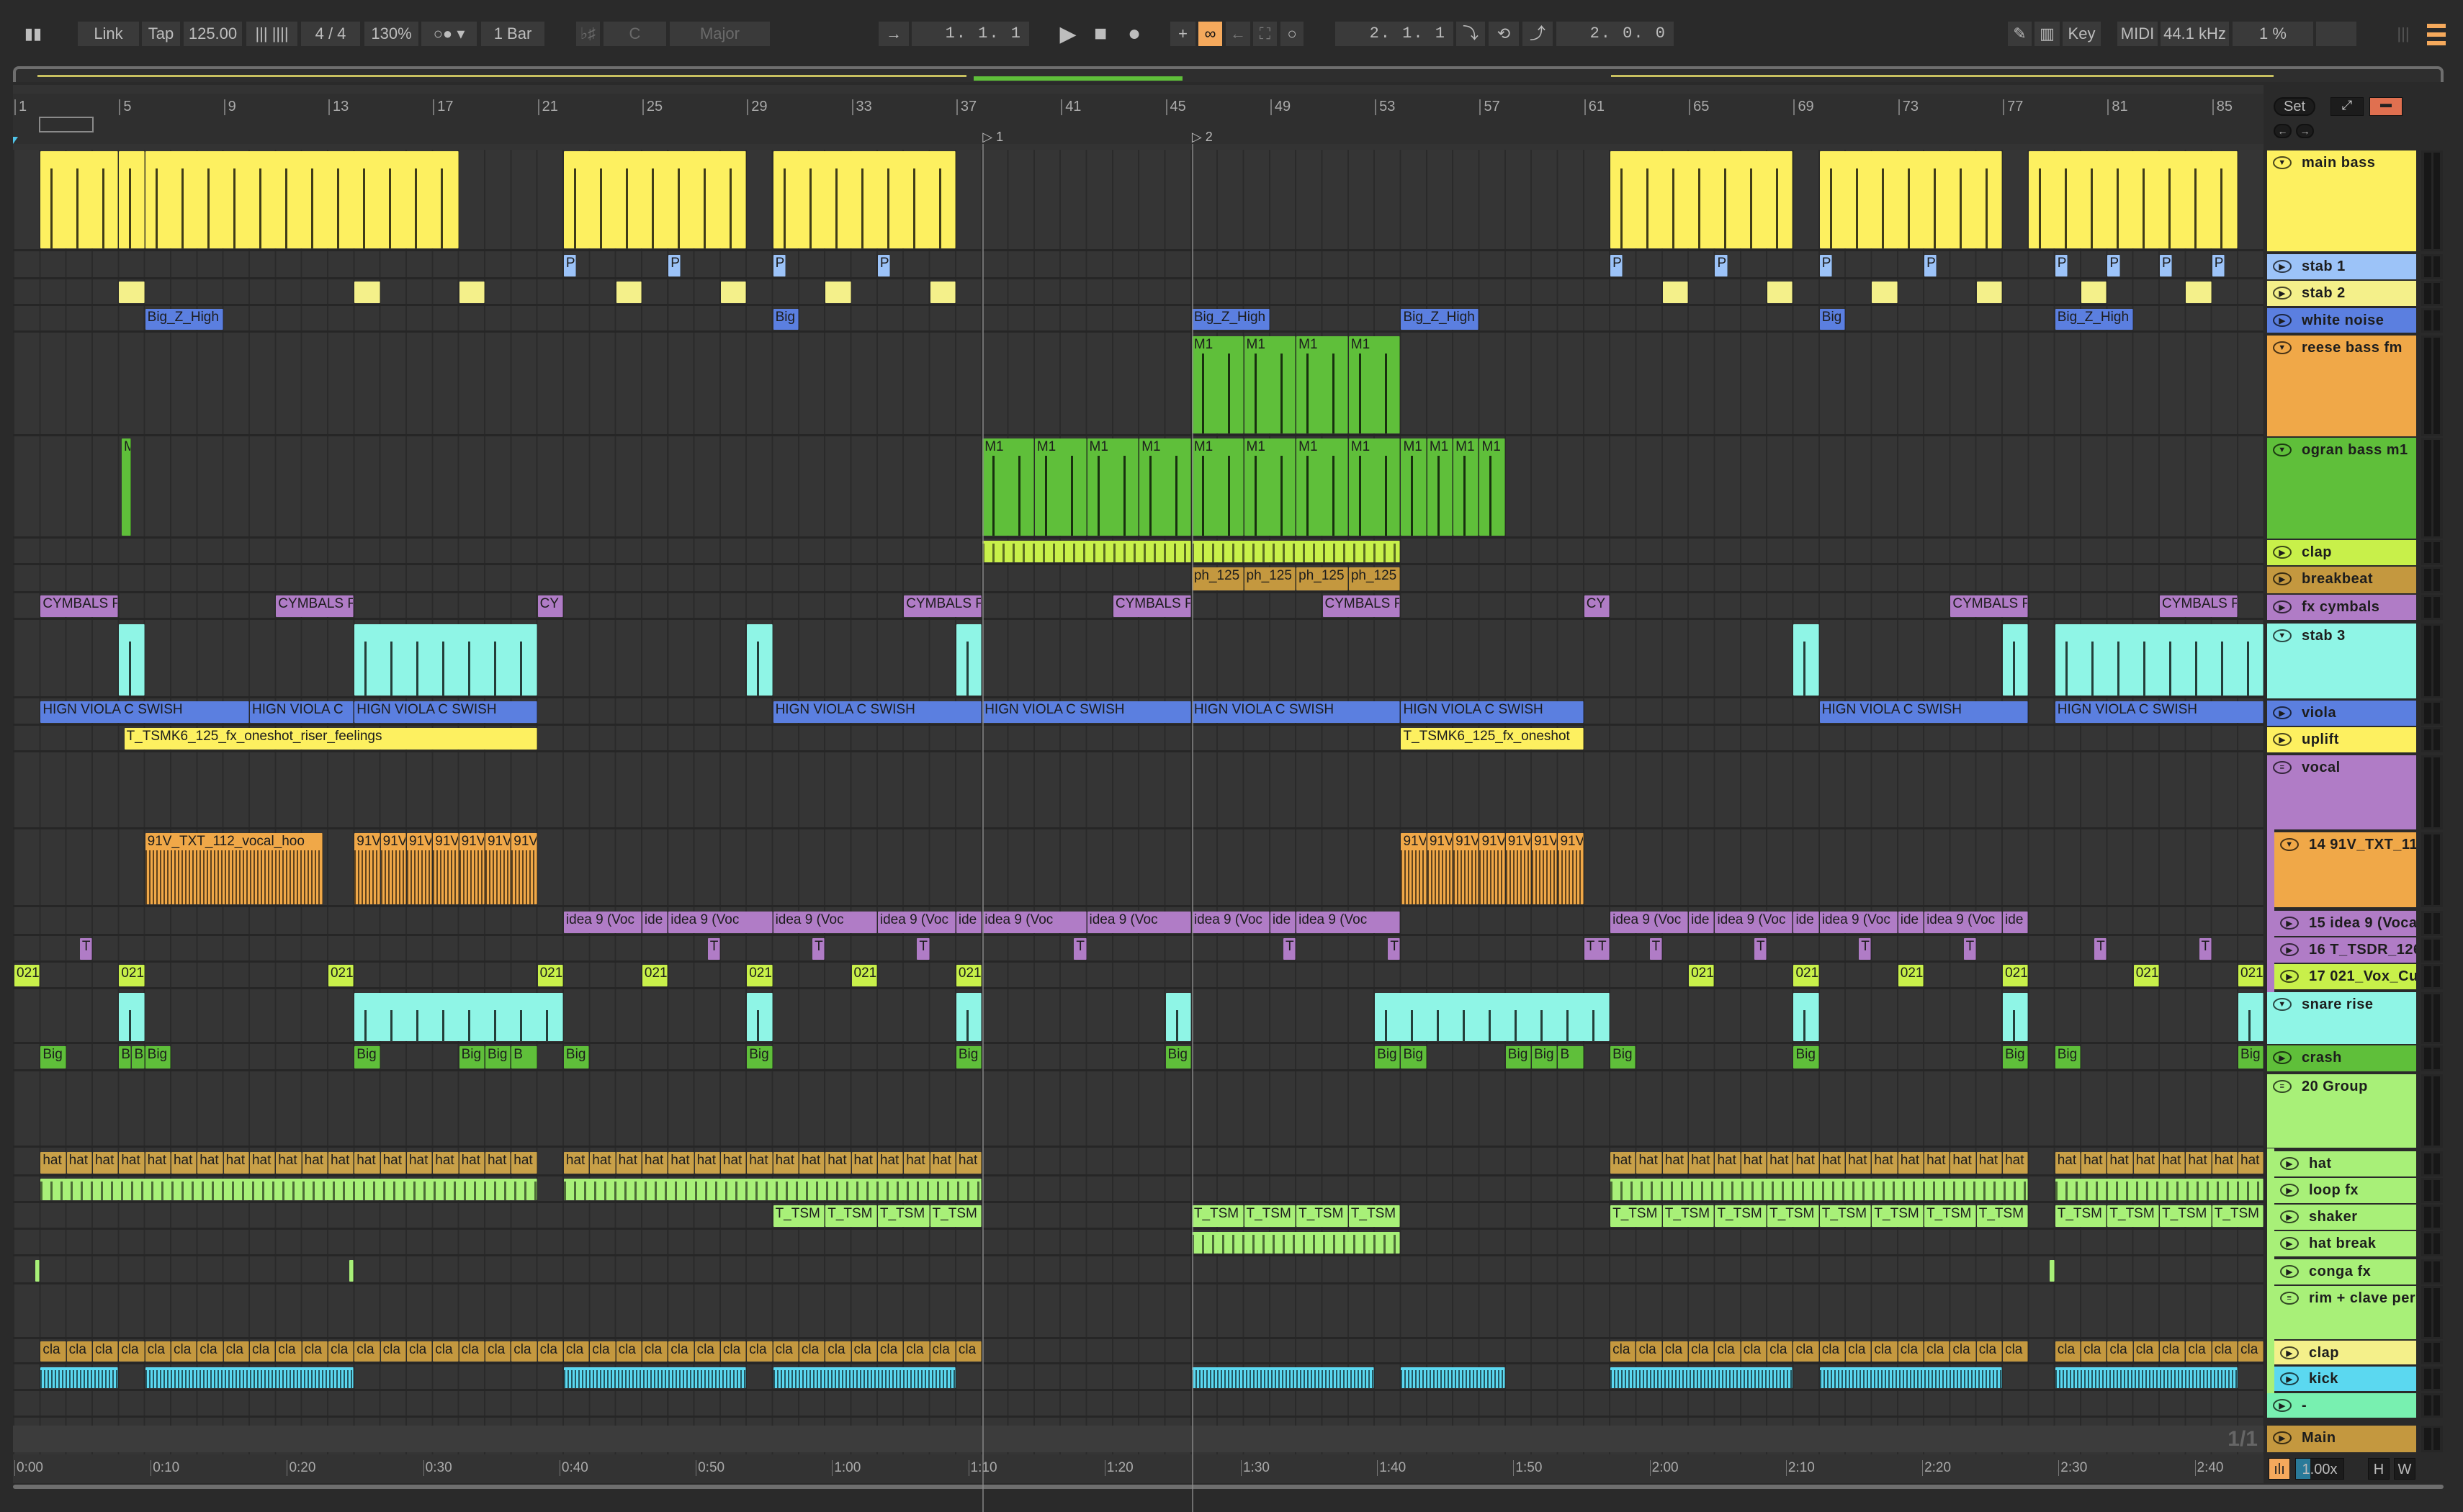 The height and width of the screenshot is (1512, 2463). What do you see at coordinates (2345, 1217) in the screenshot?
I see `track-header: ▶ shaker` at bounding box center [2345, 1217].